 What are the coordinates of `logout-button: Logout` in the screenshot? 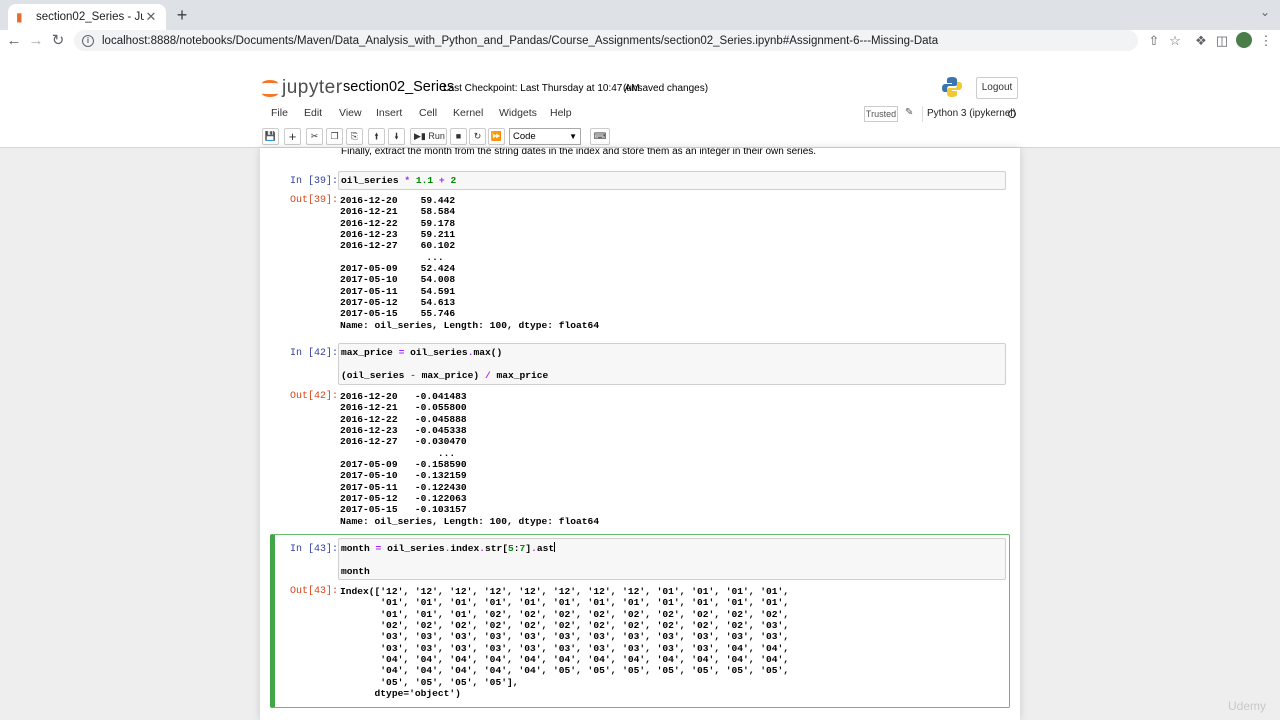 It's located at (997, 88).